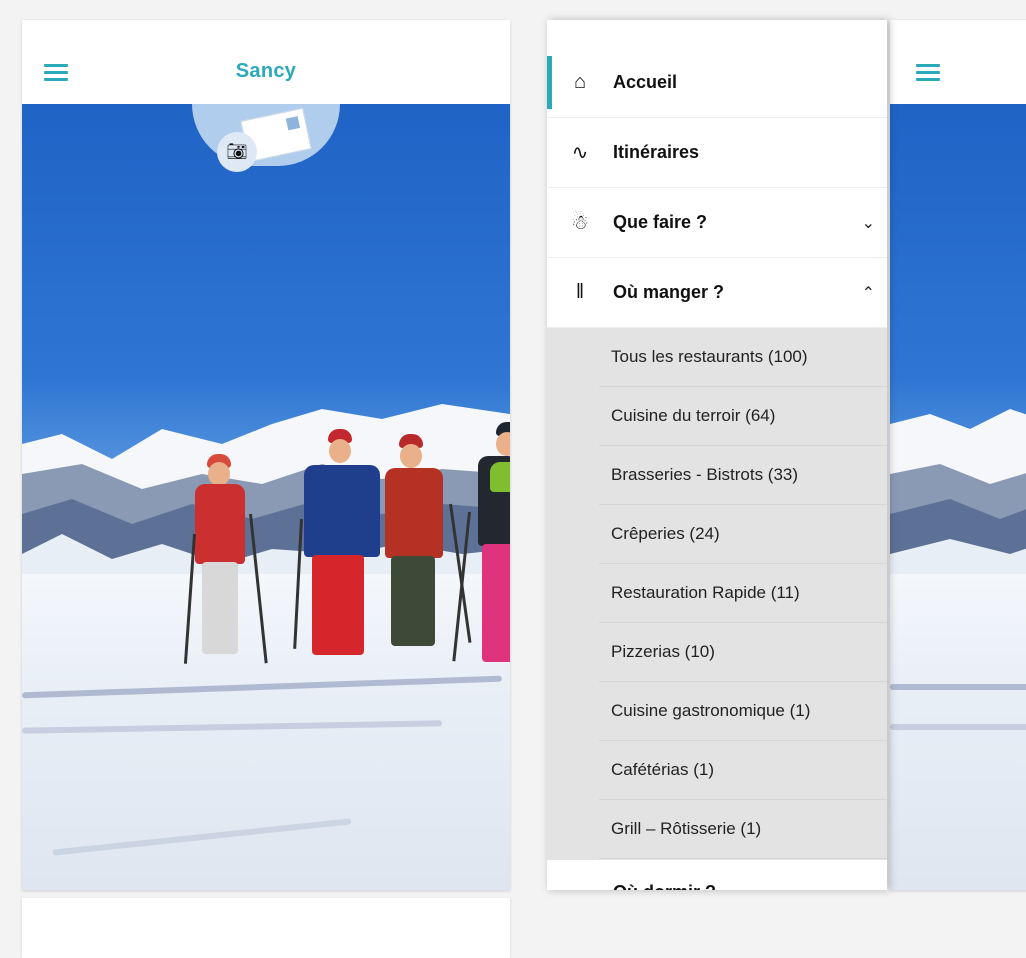 The height and width of the screenshot is (958, 1026). What do you see at coordinates (717, 153) in the screenshot?
I see `menu-item-itineraires: ∿ Itinéraires` at bounding box center [717, 153].